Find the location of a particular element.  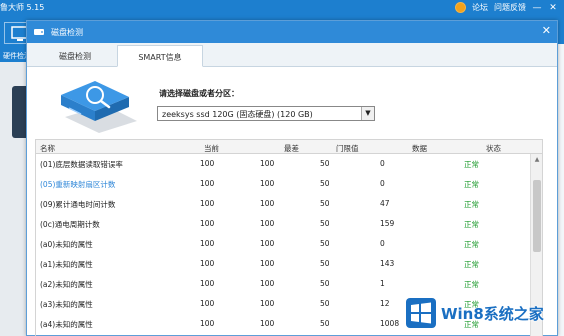

watermark-text: Win8系统之家 is located at coordinates (492, 313).